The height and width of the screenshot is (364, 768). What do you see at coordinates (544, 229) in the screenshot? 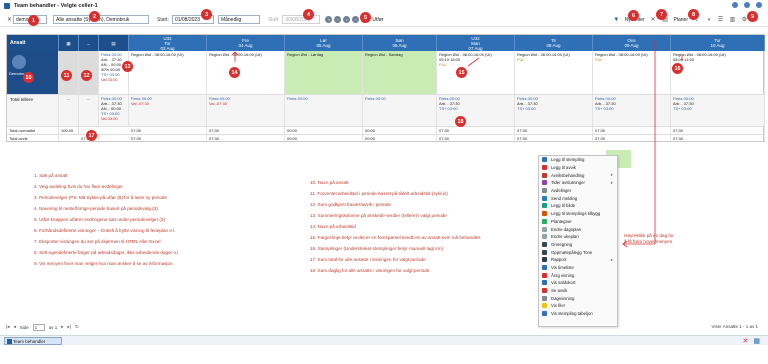
I see `day-plan-icon` at bounding box center [544, 229].